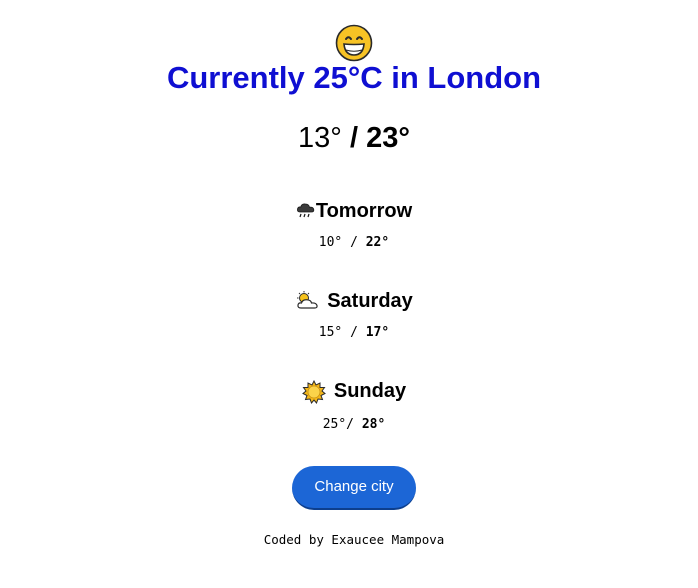 This screenshot has width=698, height=588. Describe the element at coordinates (330, 242) in the screenshot. I see `forecast-low: 10°` at that location.